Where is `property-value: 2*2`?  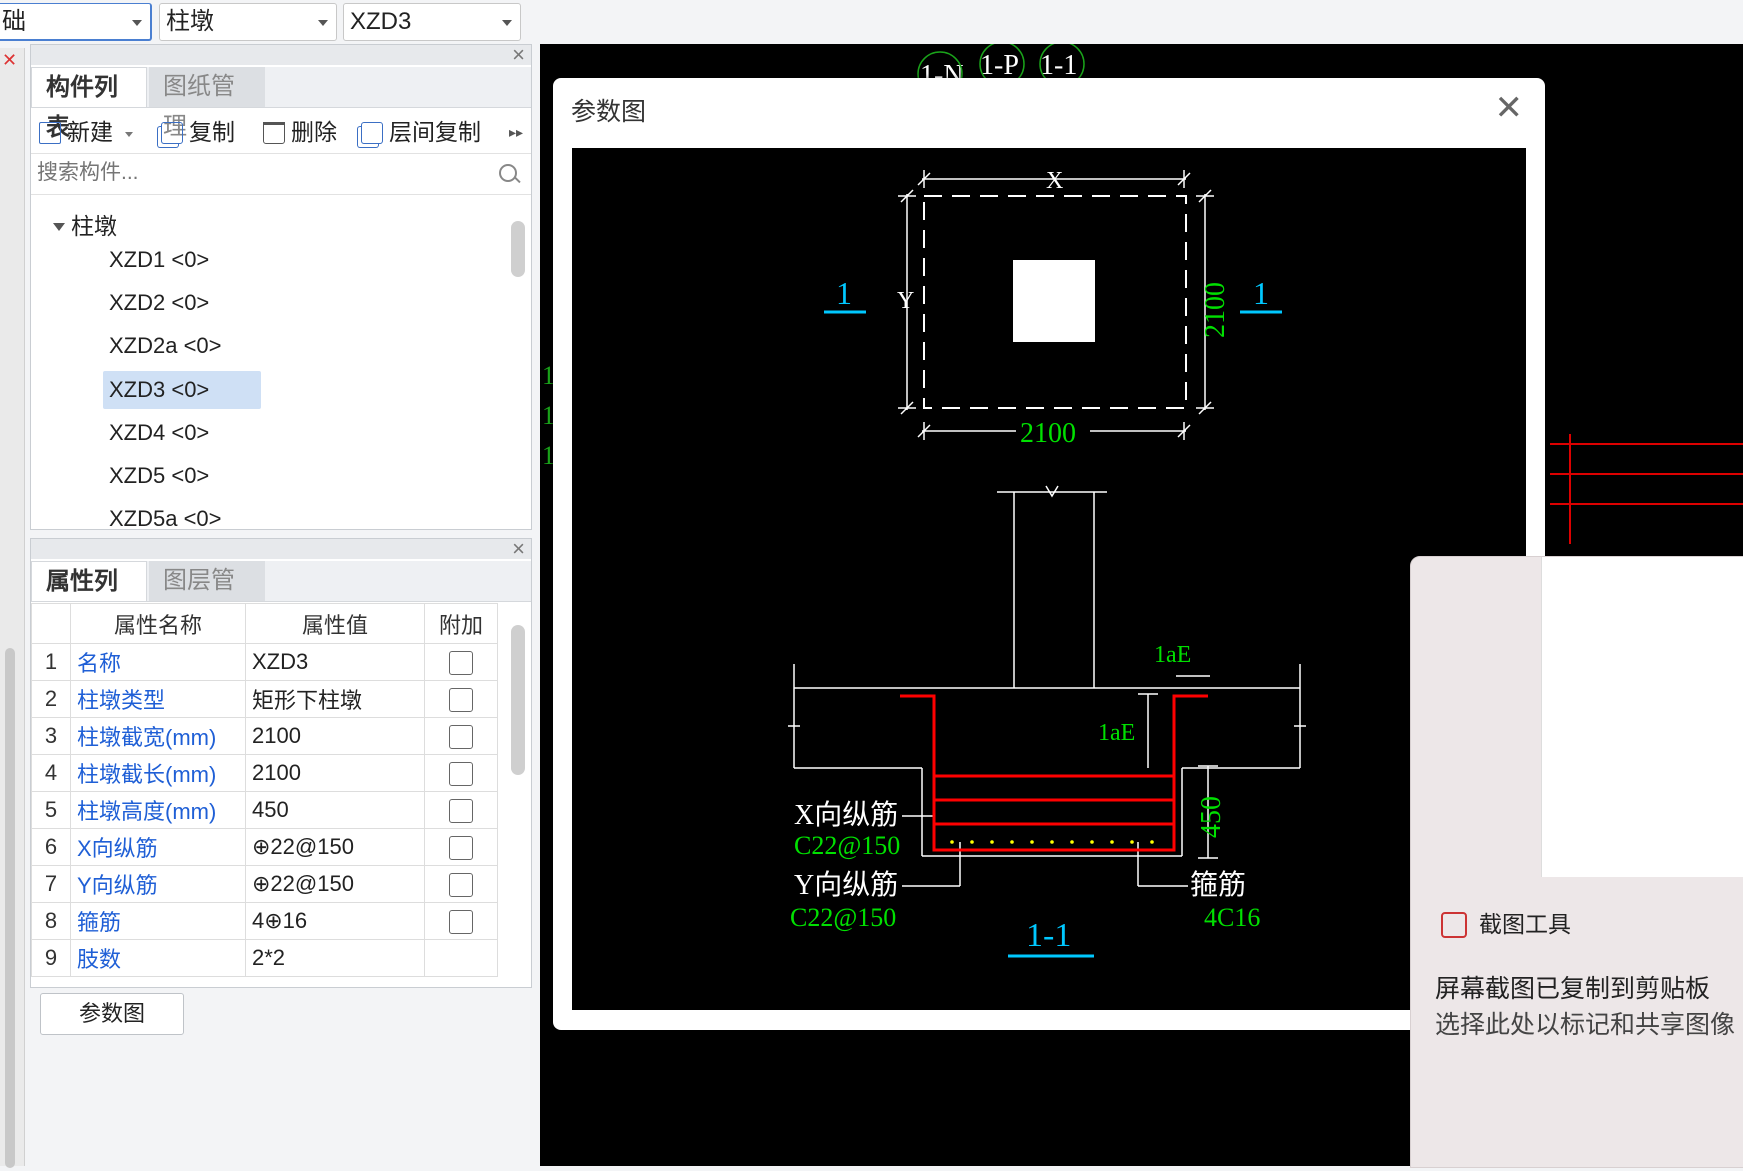
property-value: 2*2 is located at coordinates (335, 958).